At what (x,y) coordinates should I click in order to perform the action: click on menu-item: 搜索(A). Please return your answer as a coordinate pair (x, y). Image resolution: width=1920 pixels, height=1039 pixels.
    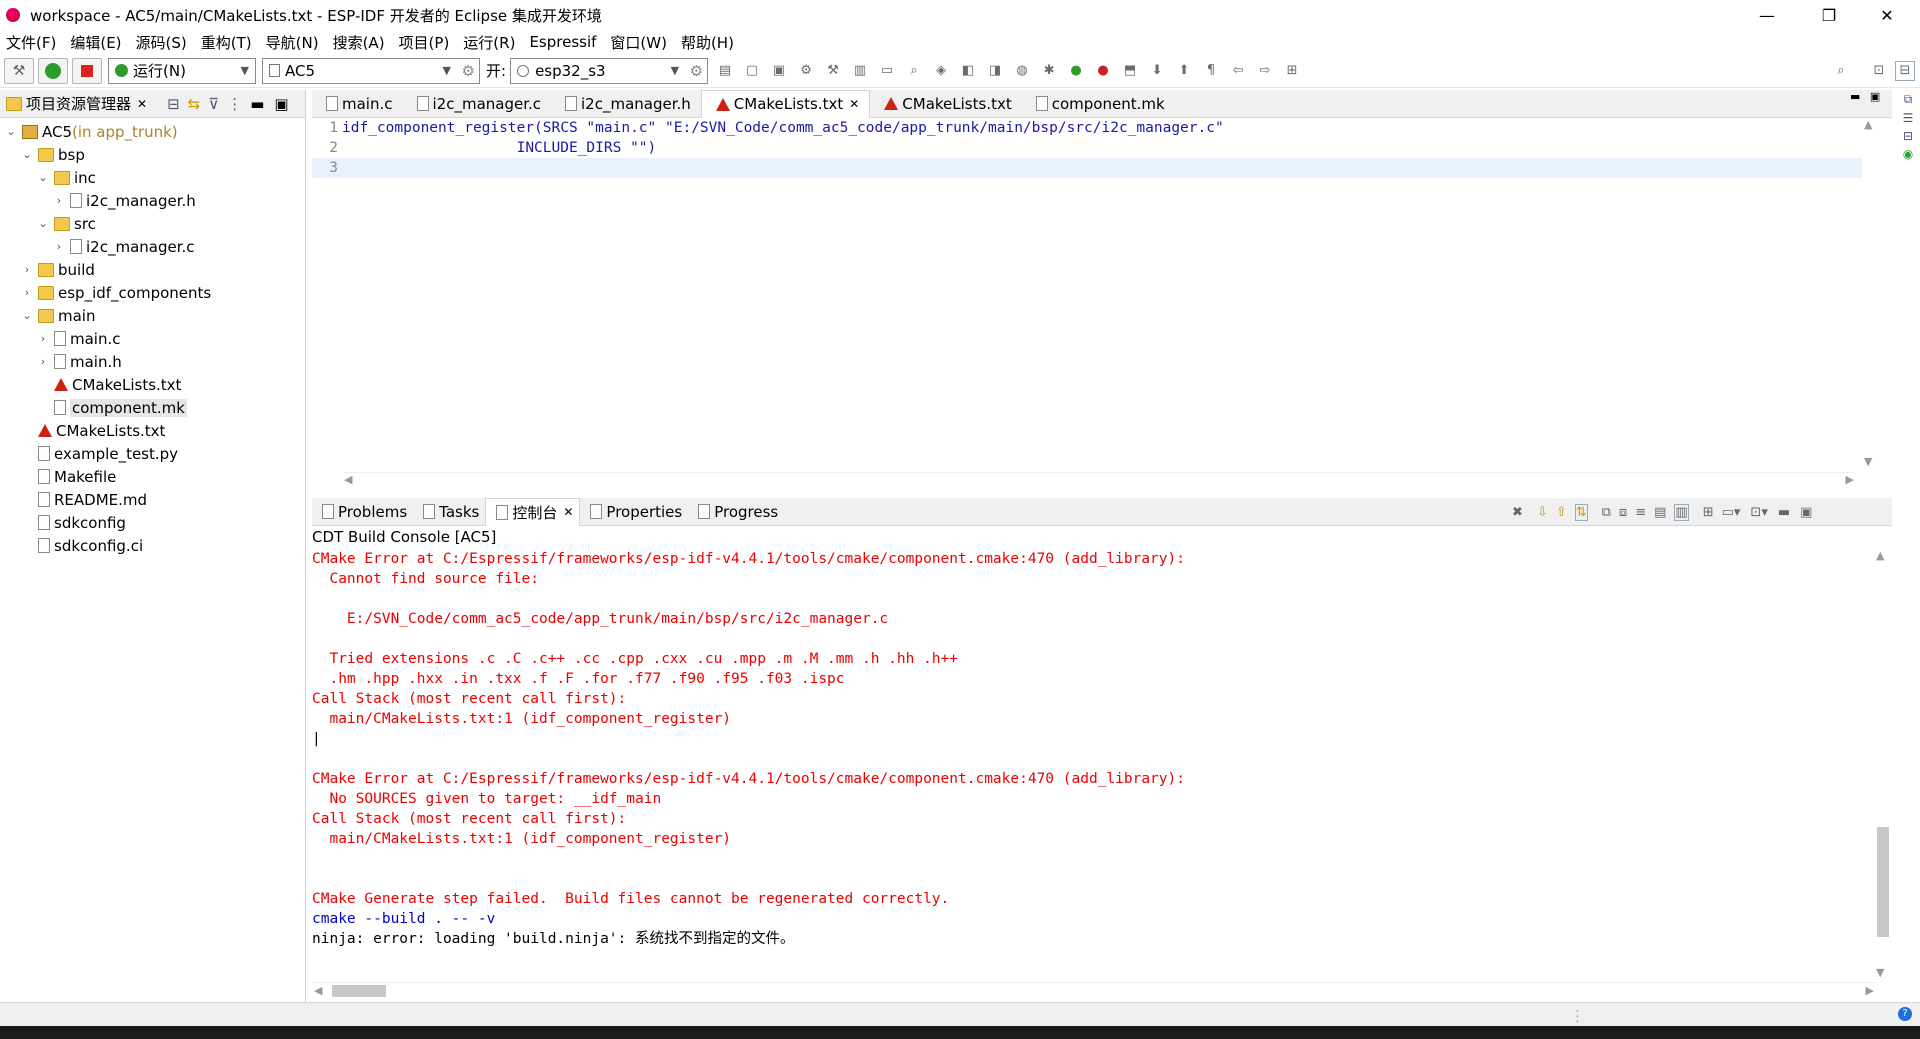
    Looking at the image, I should click on (359, 42).